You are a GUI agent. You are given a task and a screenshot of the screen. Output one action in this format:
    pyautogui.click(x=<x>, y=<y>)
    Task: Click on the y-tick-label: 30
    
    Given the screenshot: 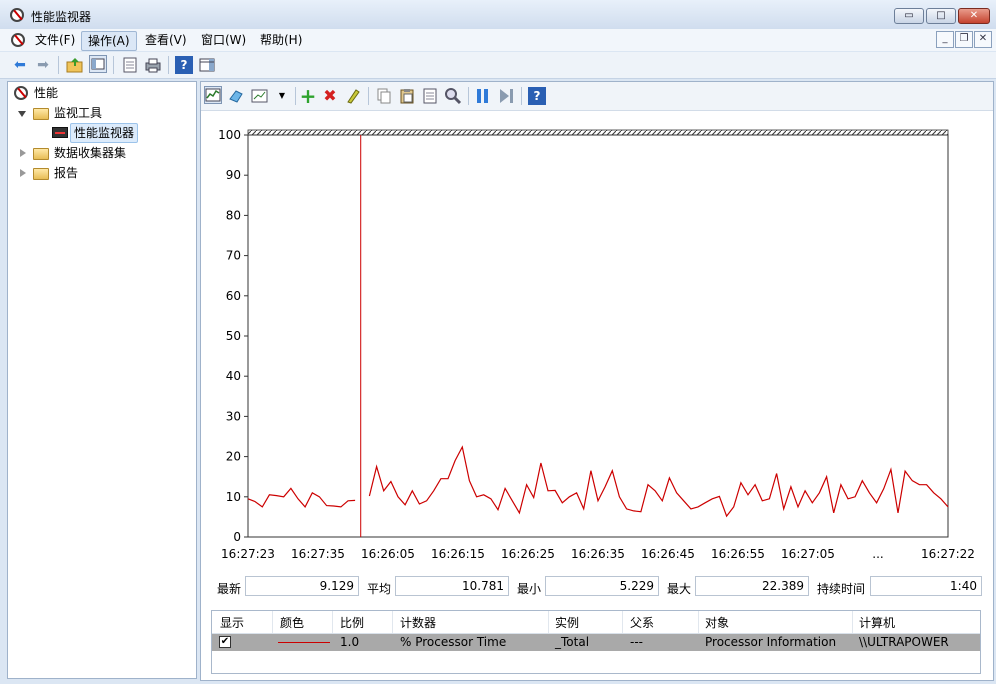 What is the action you would take?
    pyautogui.click(x=233, y=416)
    